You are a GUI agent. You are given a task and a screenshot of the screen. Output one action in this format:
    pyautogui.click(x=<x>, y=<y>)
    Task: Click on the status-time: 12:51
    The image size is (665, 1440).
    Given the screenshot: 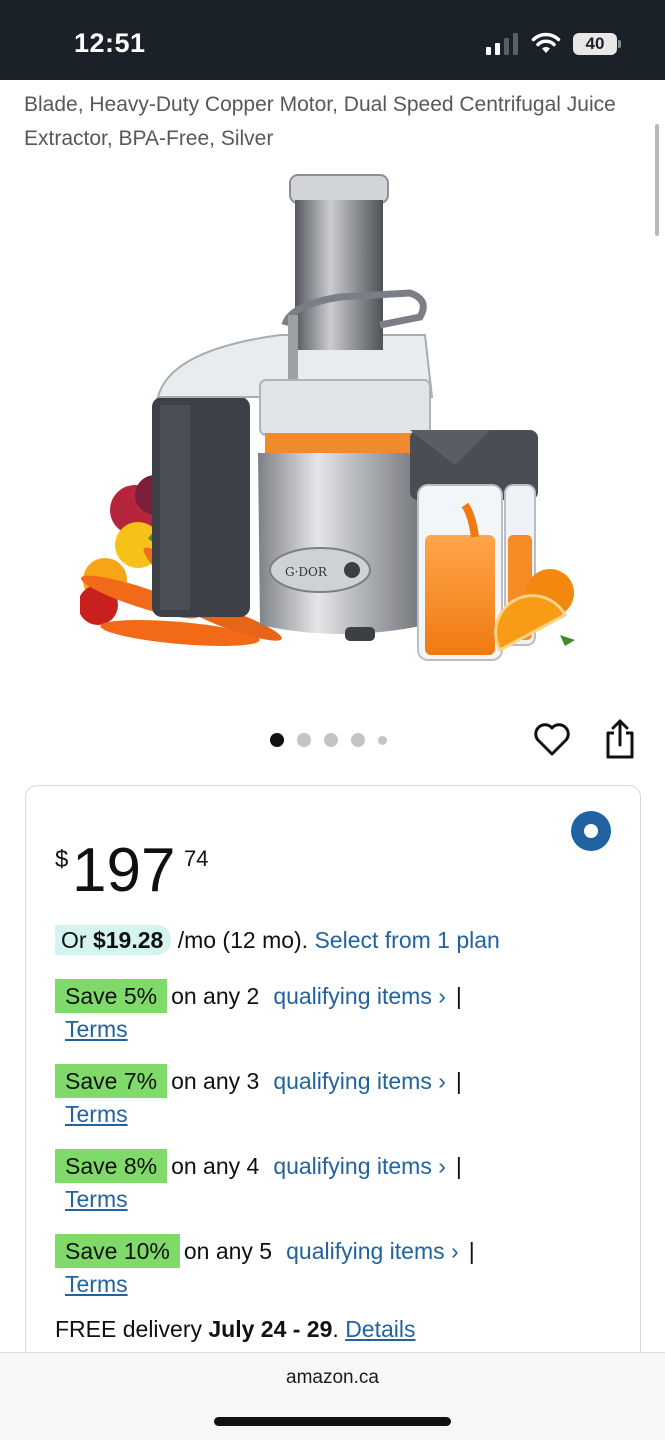 What is the action you would take?
    pyautogui.click(x=110, y=43)
    